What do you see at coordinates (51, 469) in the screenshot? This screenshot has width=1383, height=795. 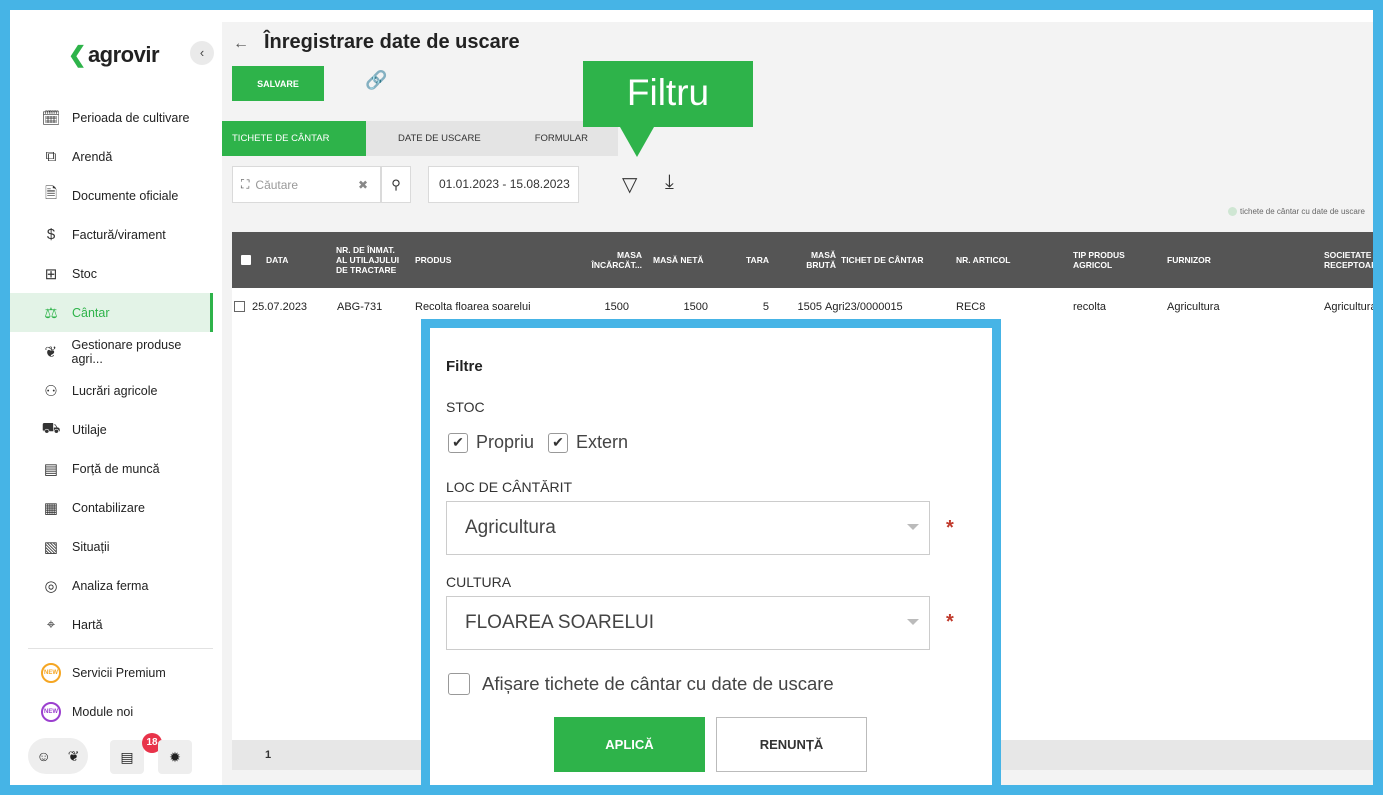 I see `id-card-icon: ▤` at bounding box center [51, 469].